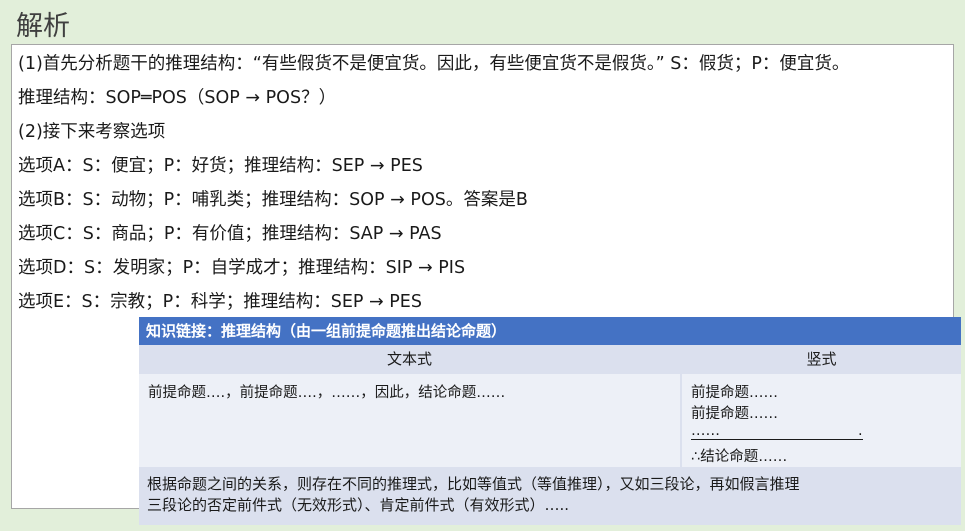  Describe the element at coordinates (550, 331) in the screenshot. I see `knowledge-link-title: 知识链接：推理结构（由一组前提命题推出结论命题）` at that location.